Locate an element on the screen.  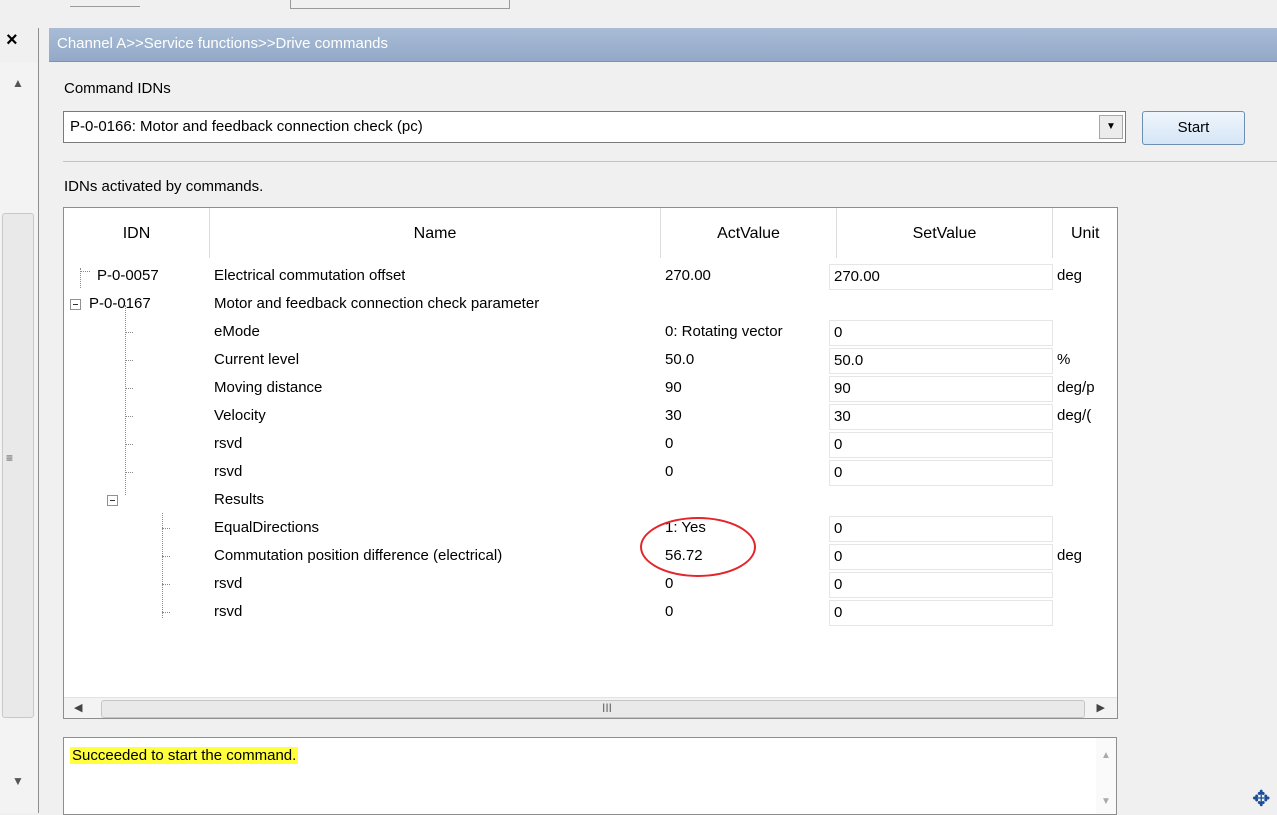
name-cell: EqualDirections is located at coordinates (267, 527).